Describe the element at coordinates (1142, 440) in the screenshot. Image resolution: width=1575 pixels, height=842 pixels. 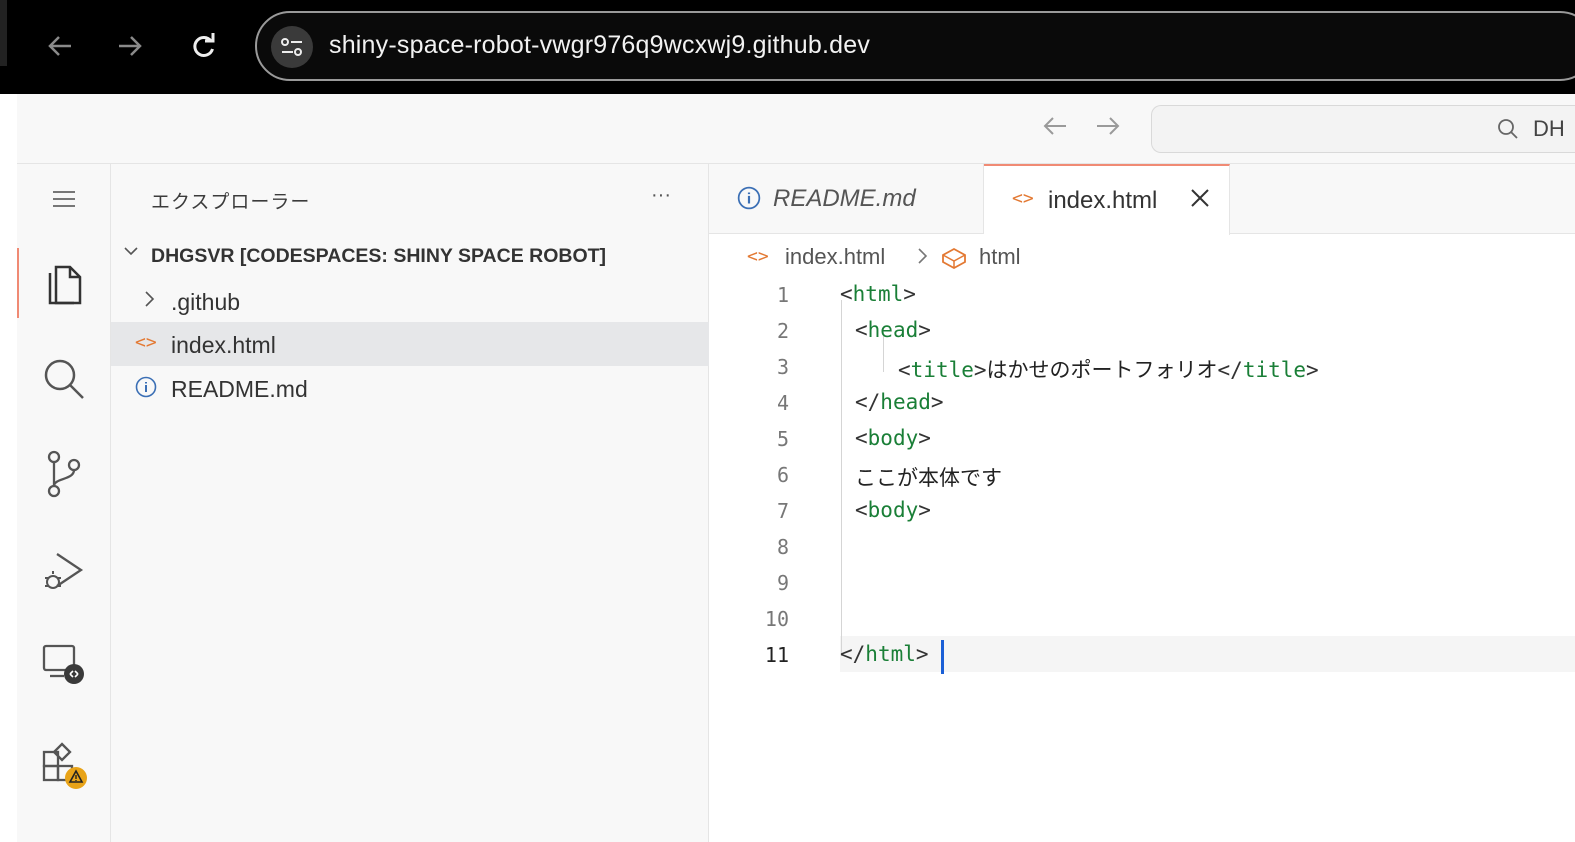
I see `code-line: 5 <body>` at that location.